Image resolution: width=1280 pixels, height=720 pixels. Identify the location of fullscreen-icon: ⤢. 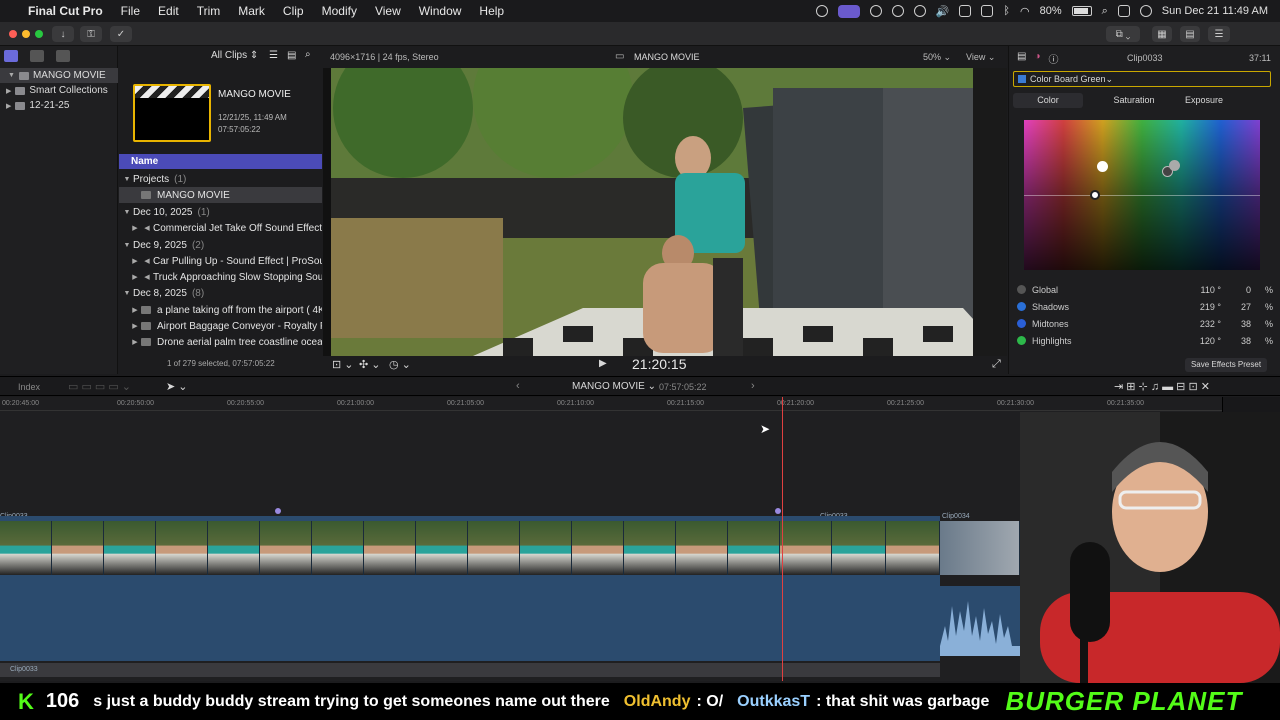
(996, 364).